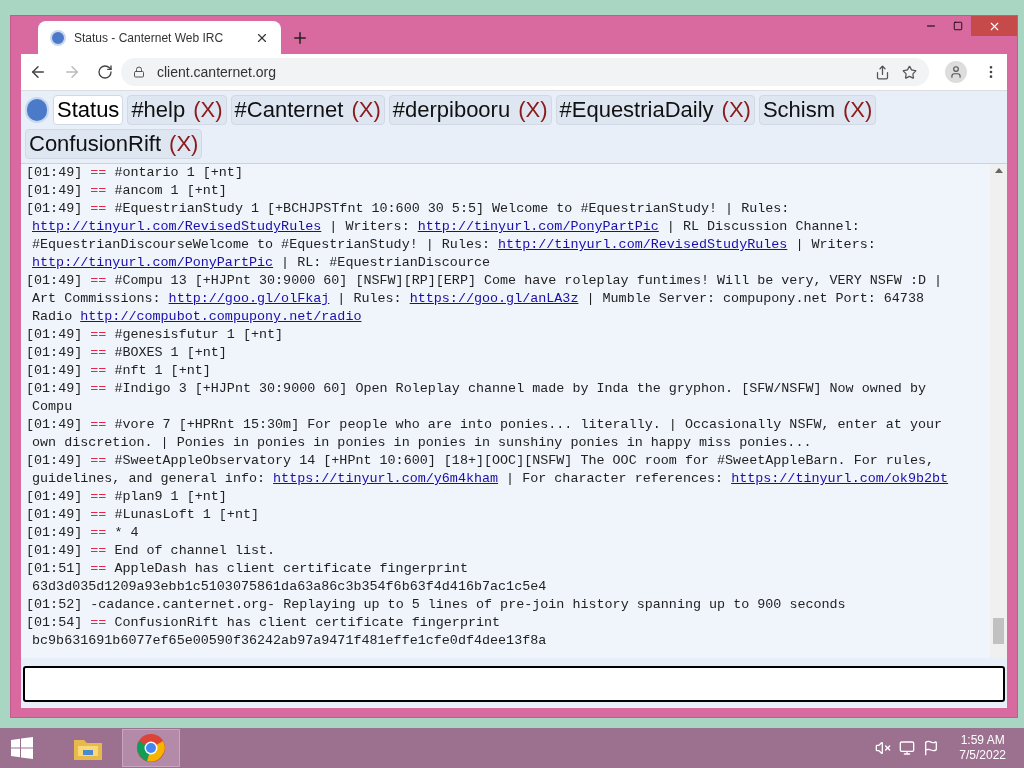 This screenshot has width=1024, height=768. I want to click on message-text: #vore 7 [+HPRnt 15:30m] For people who are into ponies... literally. | Occasionally NSFW, enter at your, so click(528, 424).